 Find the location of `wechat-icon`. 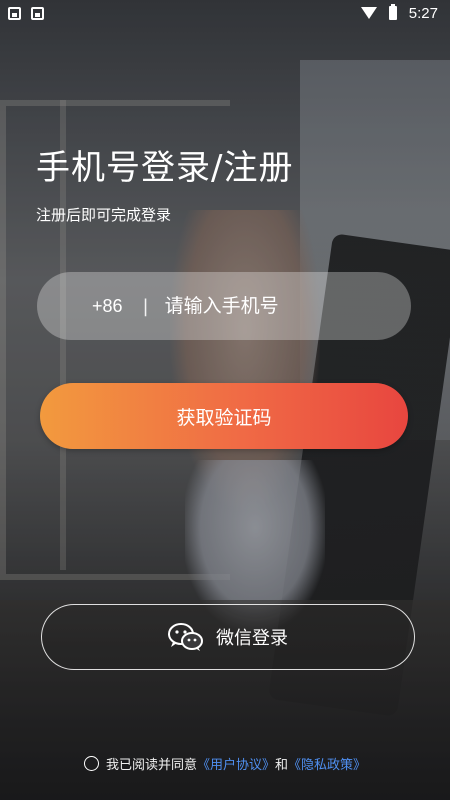

wechat-icon is located at coordinates (185, 637).